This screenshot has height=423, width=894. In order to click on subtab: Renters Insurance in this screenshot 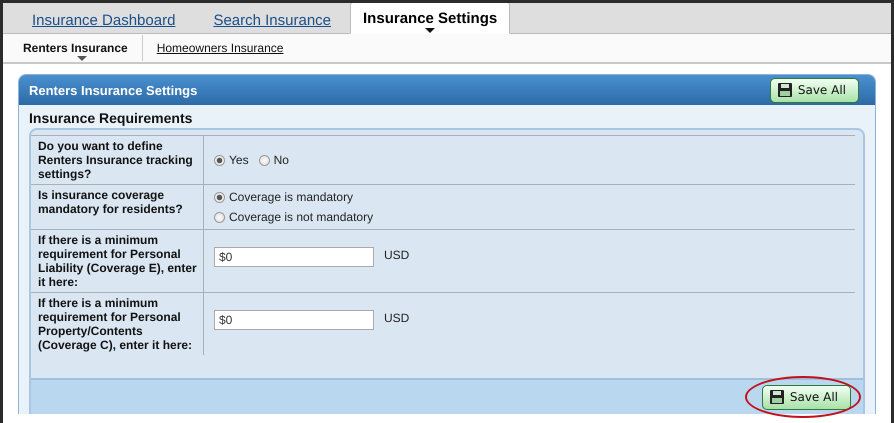, I will do `click(83, 48)`.